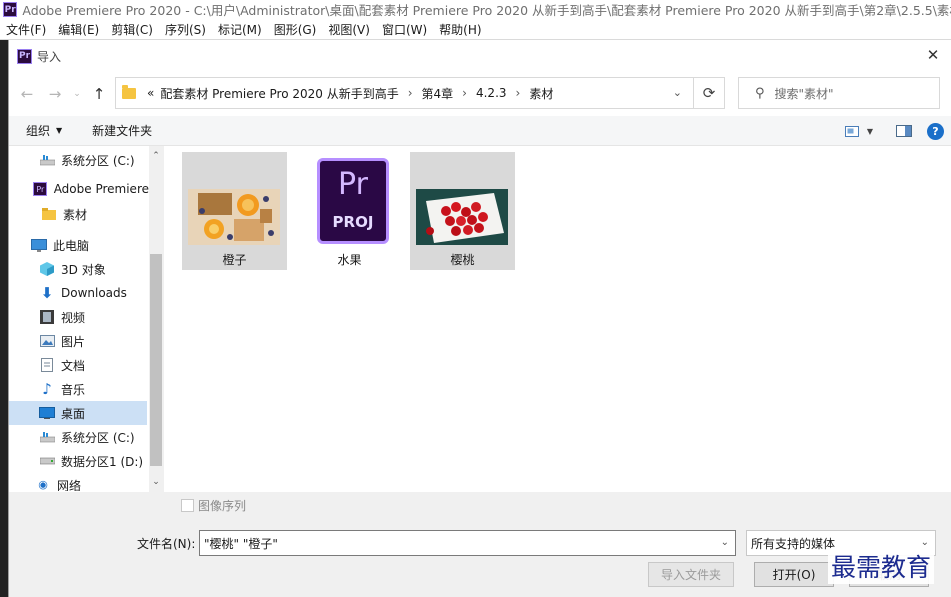 The image size is (951, 597). I want to click on tree-item-adobe-premiere: Pr Adobe Premiere, so click(79, 189).